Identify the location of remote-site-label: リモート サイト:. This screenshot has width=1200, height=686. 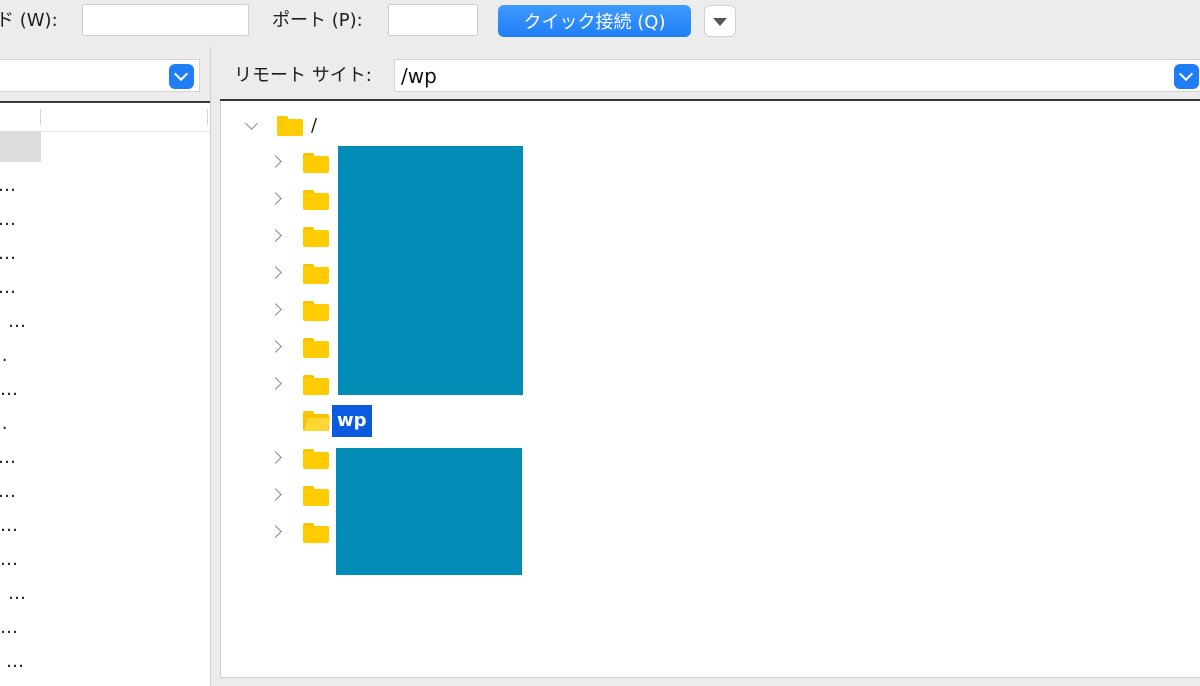
(303, 75).